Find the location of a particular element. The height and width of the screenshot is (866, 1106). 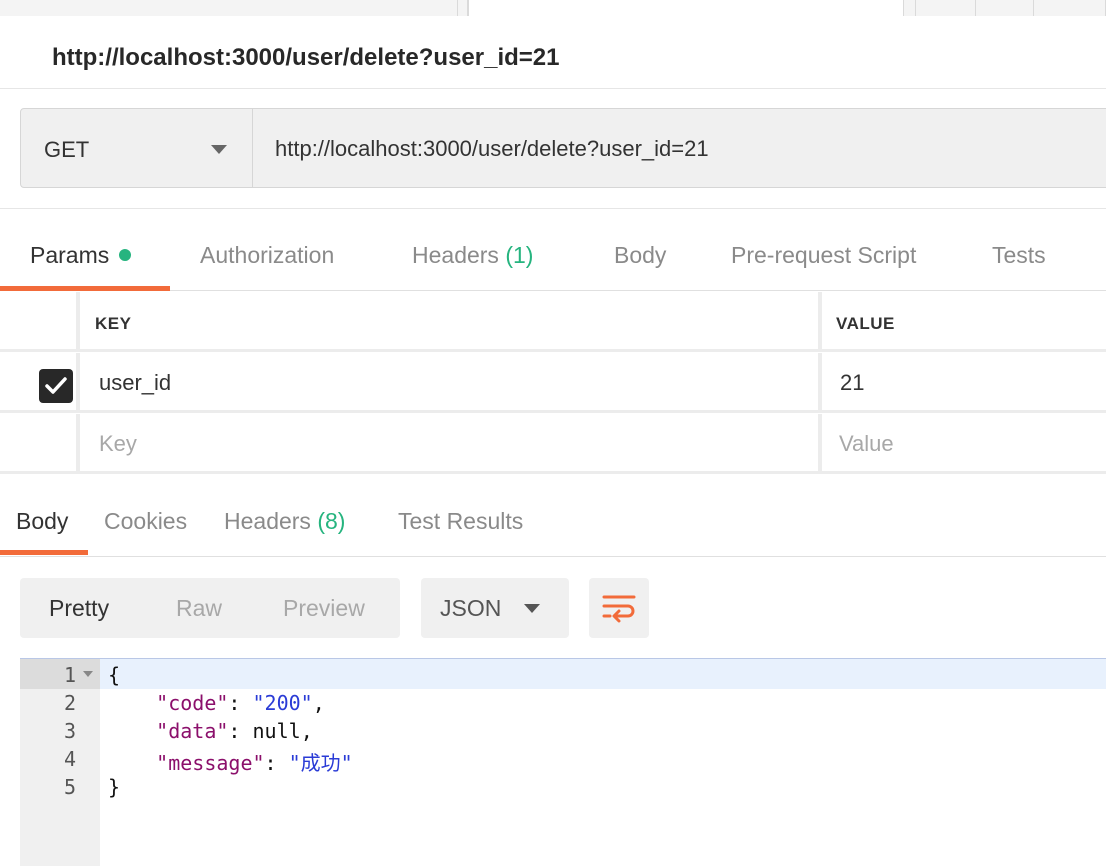

tab-label: Tests is located at coordinates (1019, 255).